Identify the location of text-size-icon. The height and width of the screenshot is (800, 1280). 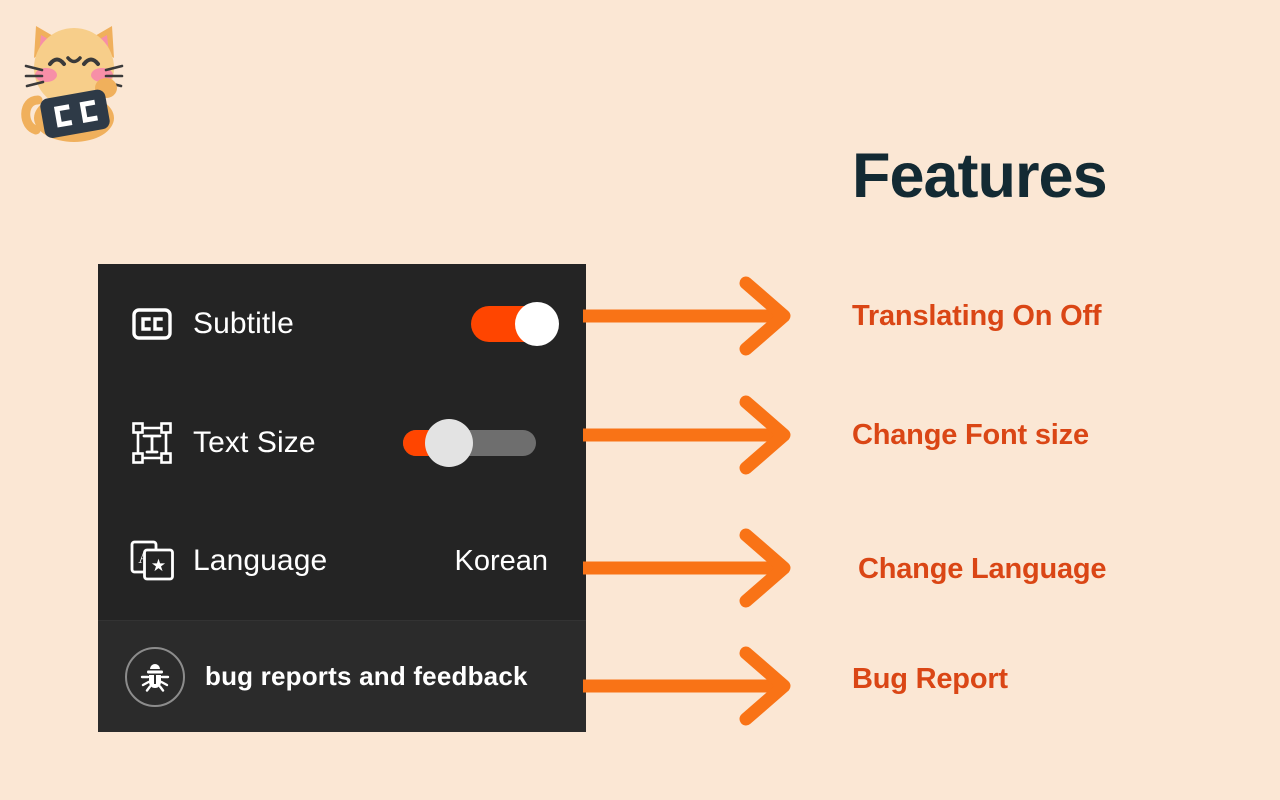
(152, 443).